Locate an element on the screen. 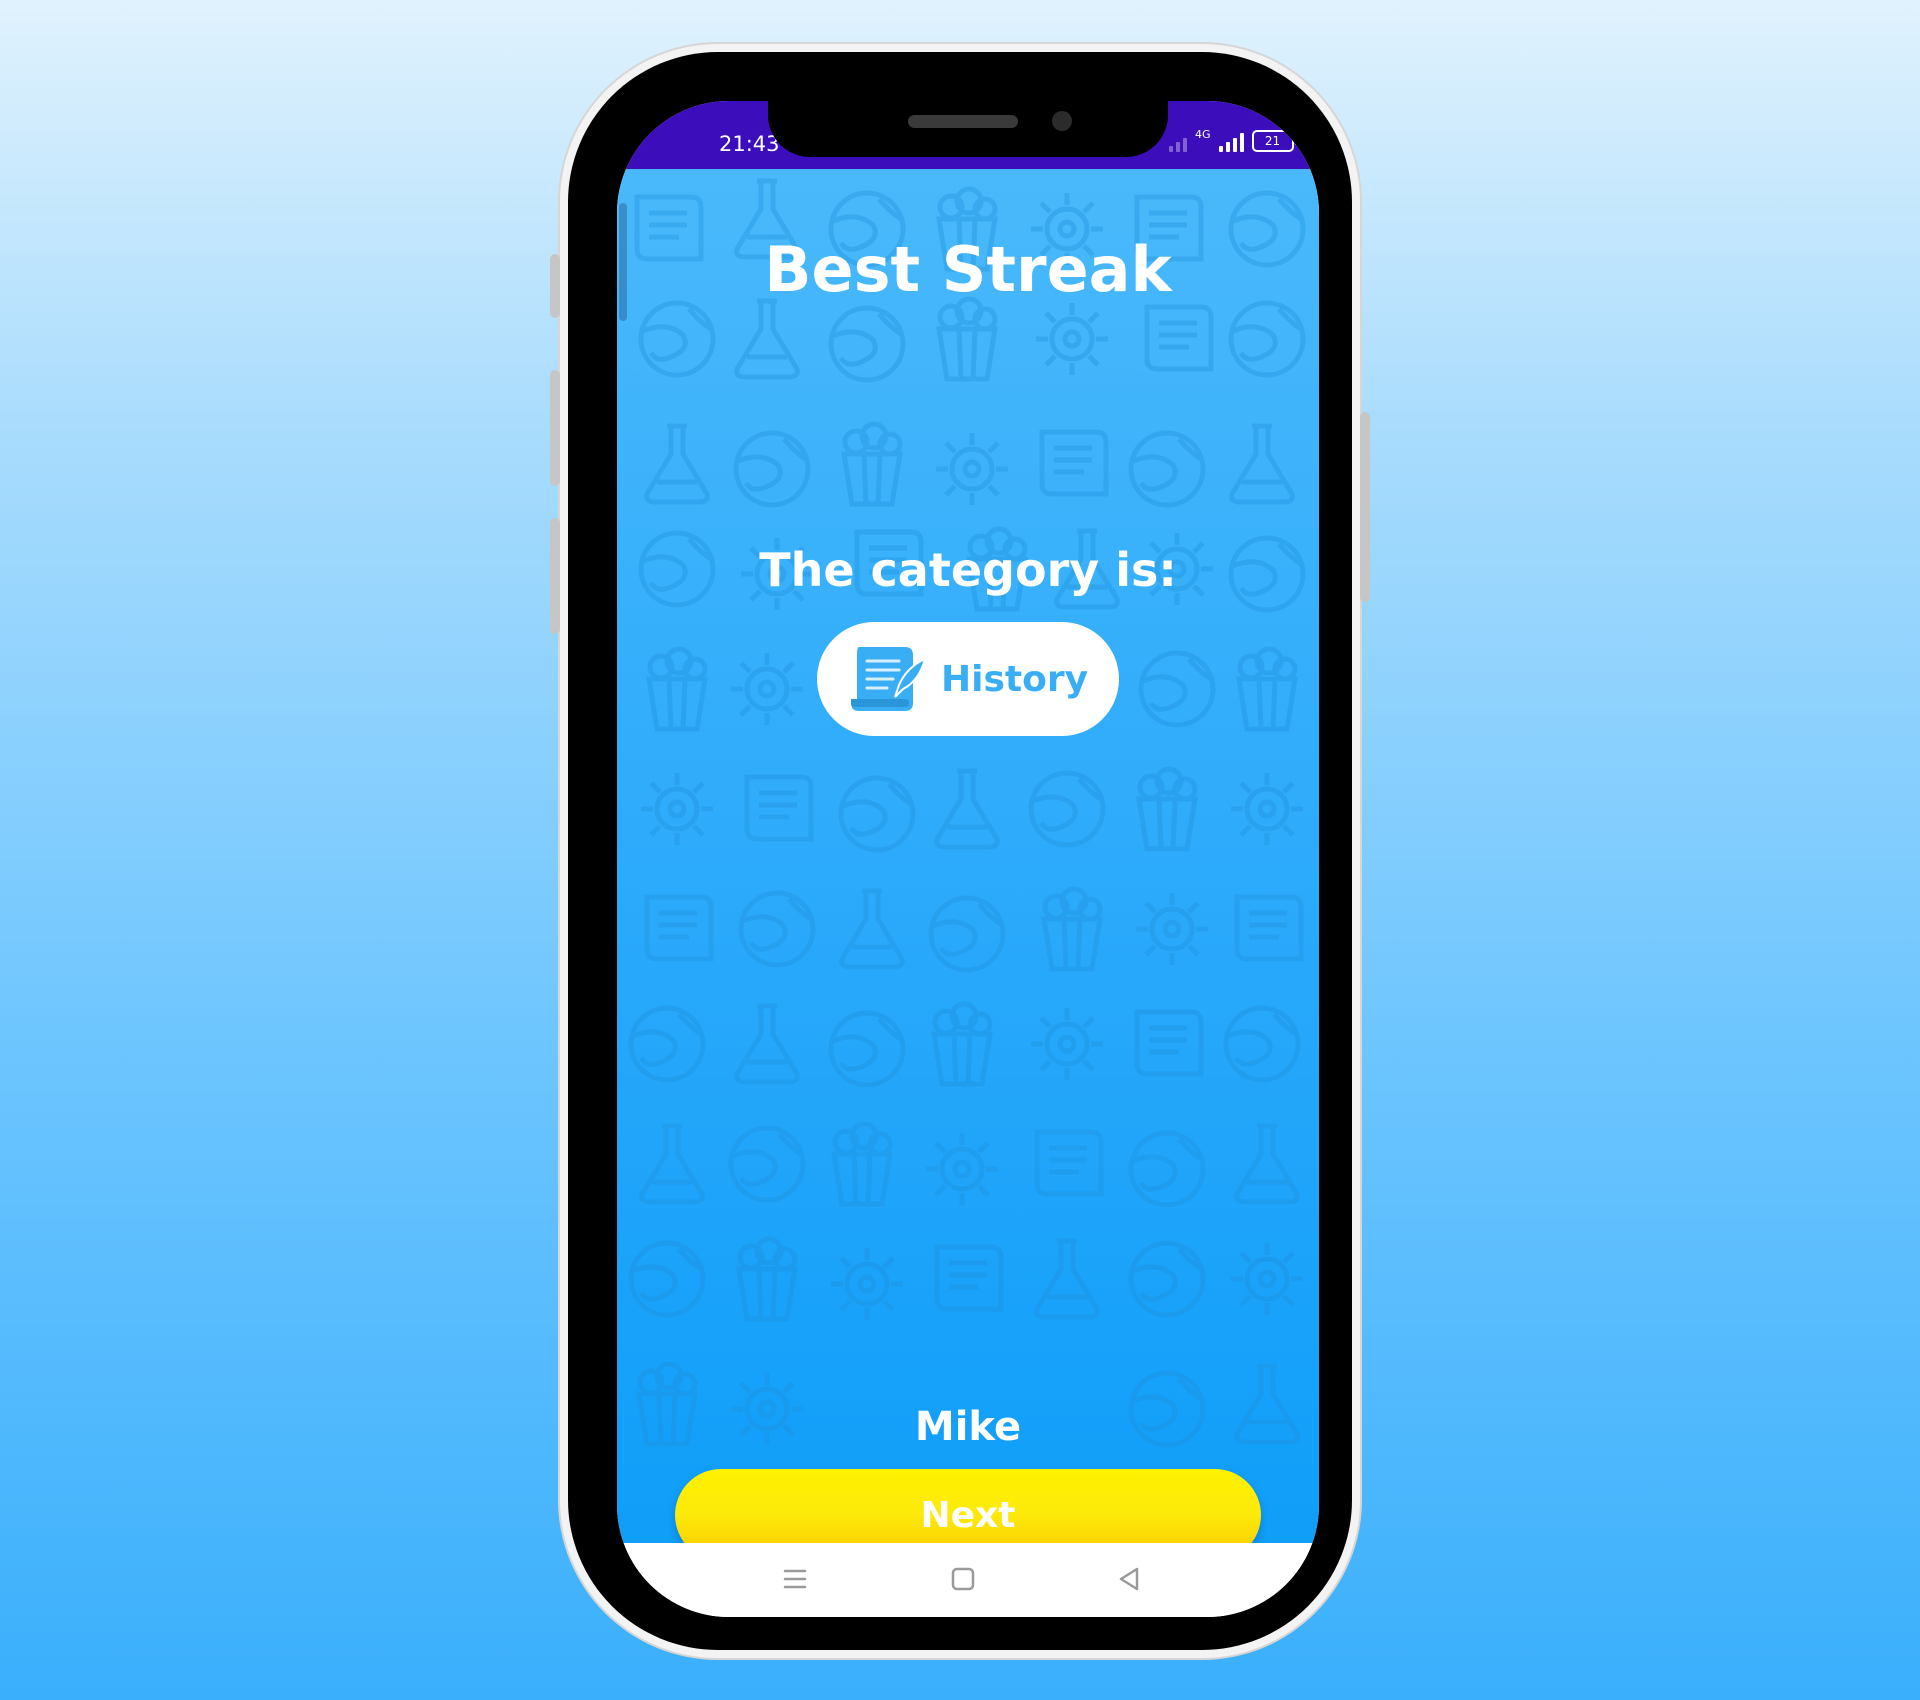 The height and width of the screenshot is (1700, 1920). back-triangle-icon is located at coordinates (1129, 1579).